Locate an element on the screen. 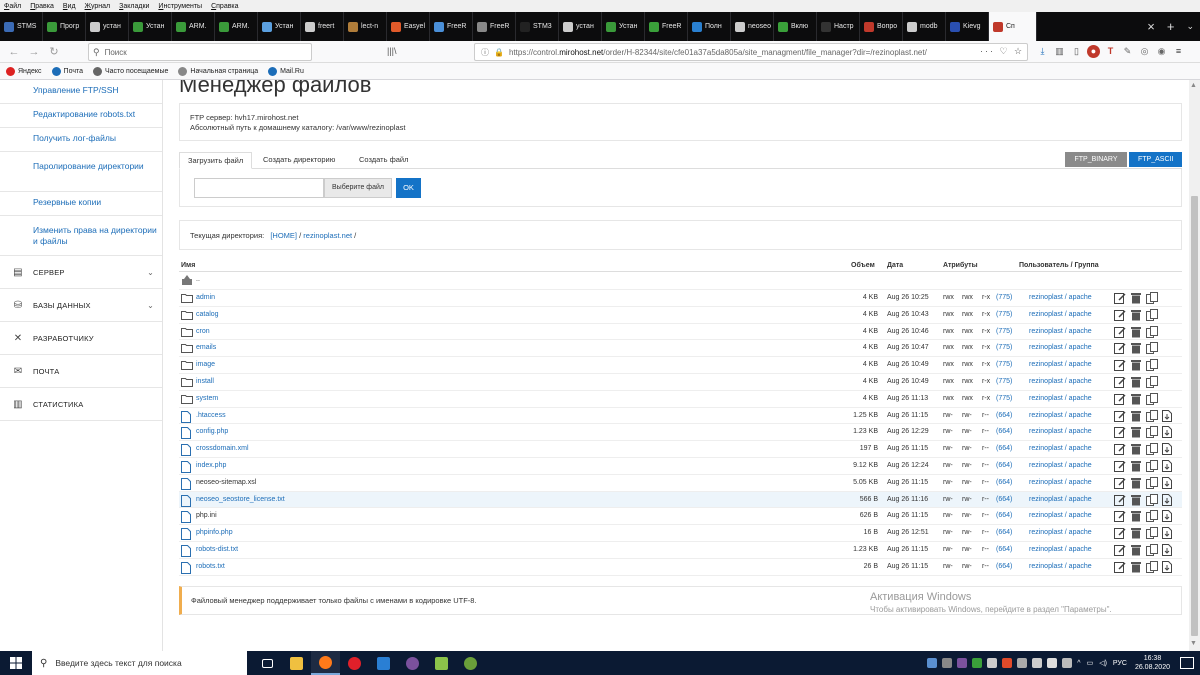 This screenshot has height=675, width=1200. scroll-up-icon: ▲ is located at coordinates (1193, 85).